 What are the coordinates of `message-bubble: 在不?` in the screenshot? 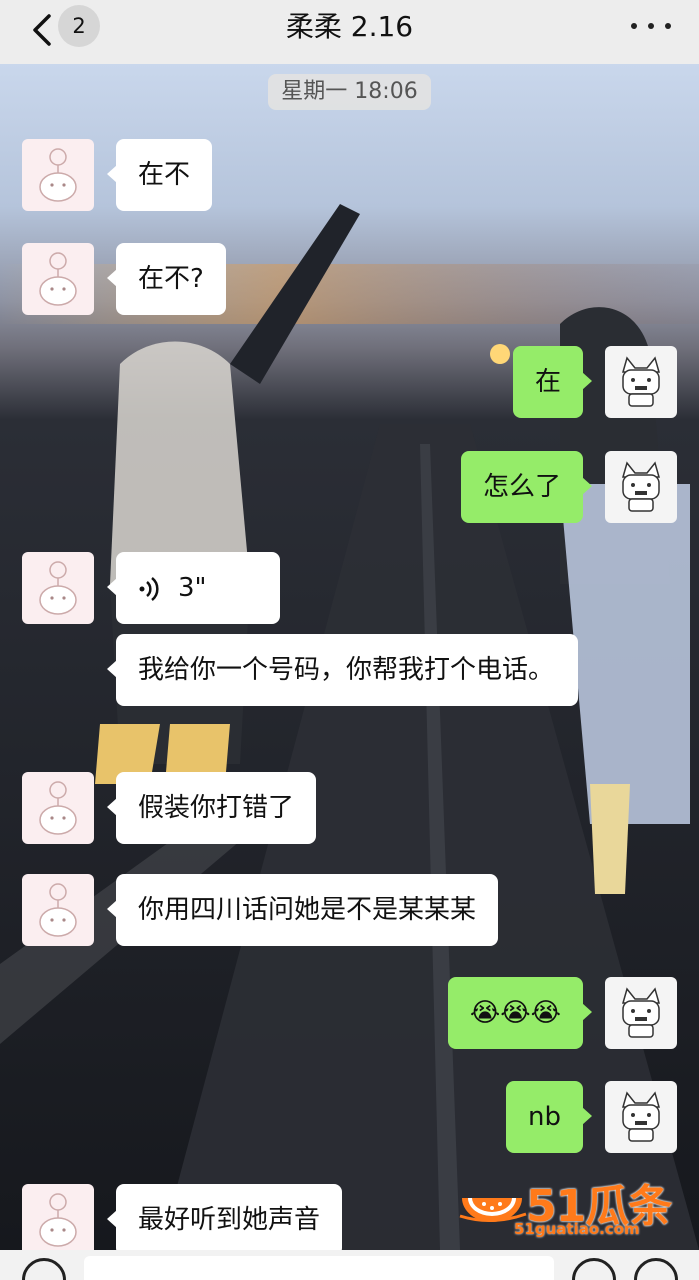 It's located at (166, 279).